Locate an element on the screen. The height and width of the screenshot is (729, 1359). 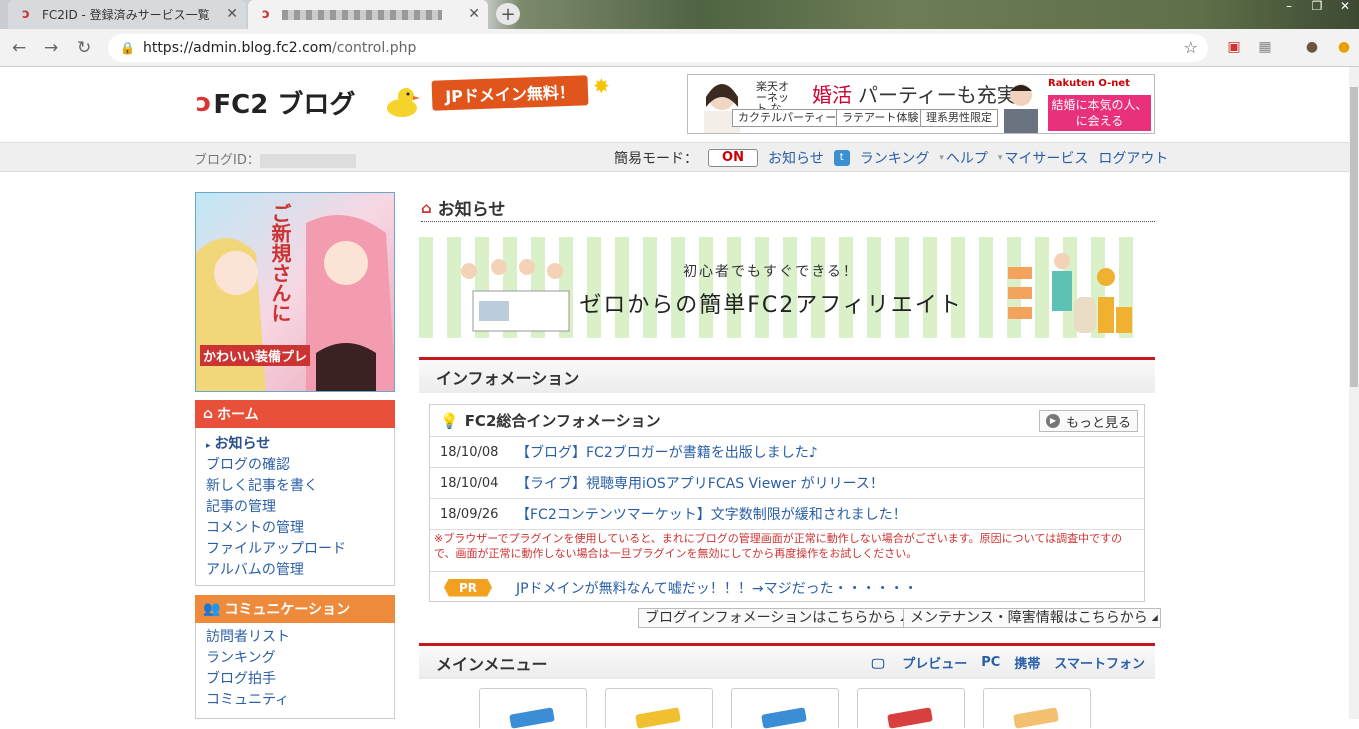
lock-icon: 🔒 is located at coordinates (127, 48).